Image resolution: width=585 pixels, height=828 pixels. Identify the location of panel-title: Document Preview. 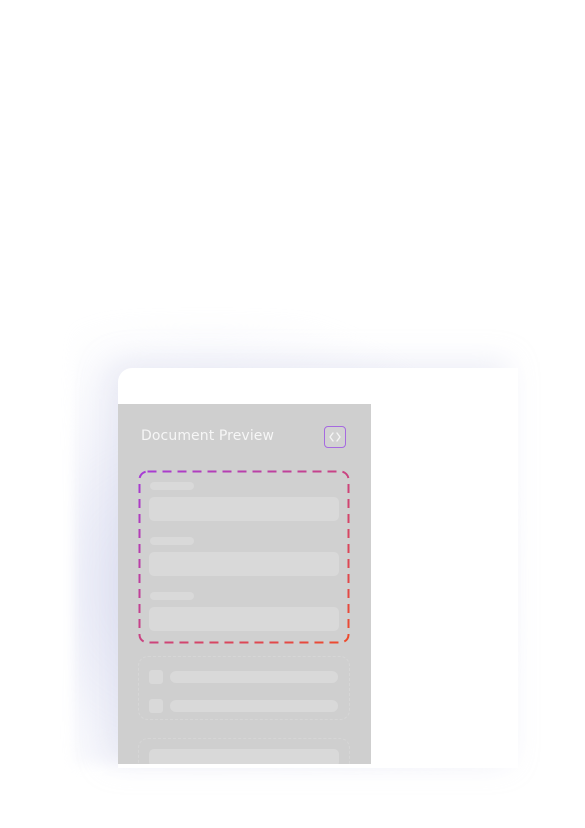
(208, 436).